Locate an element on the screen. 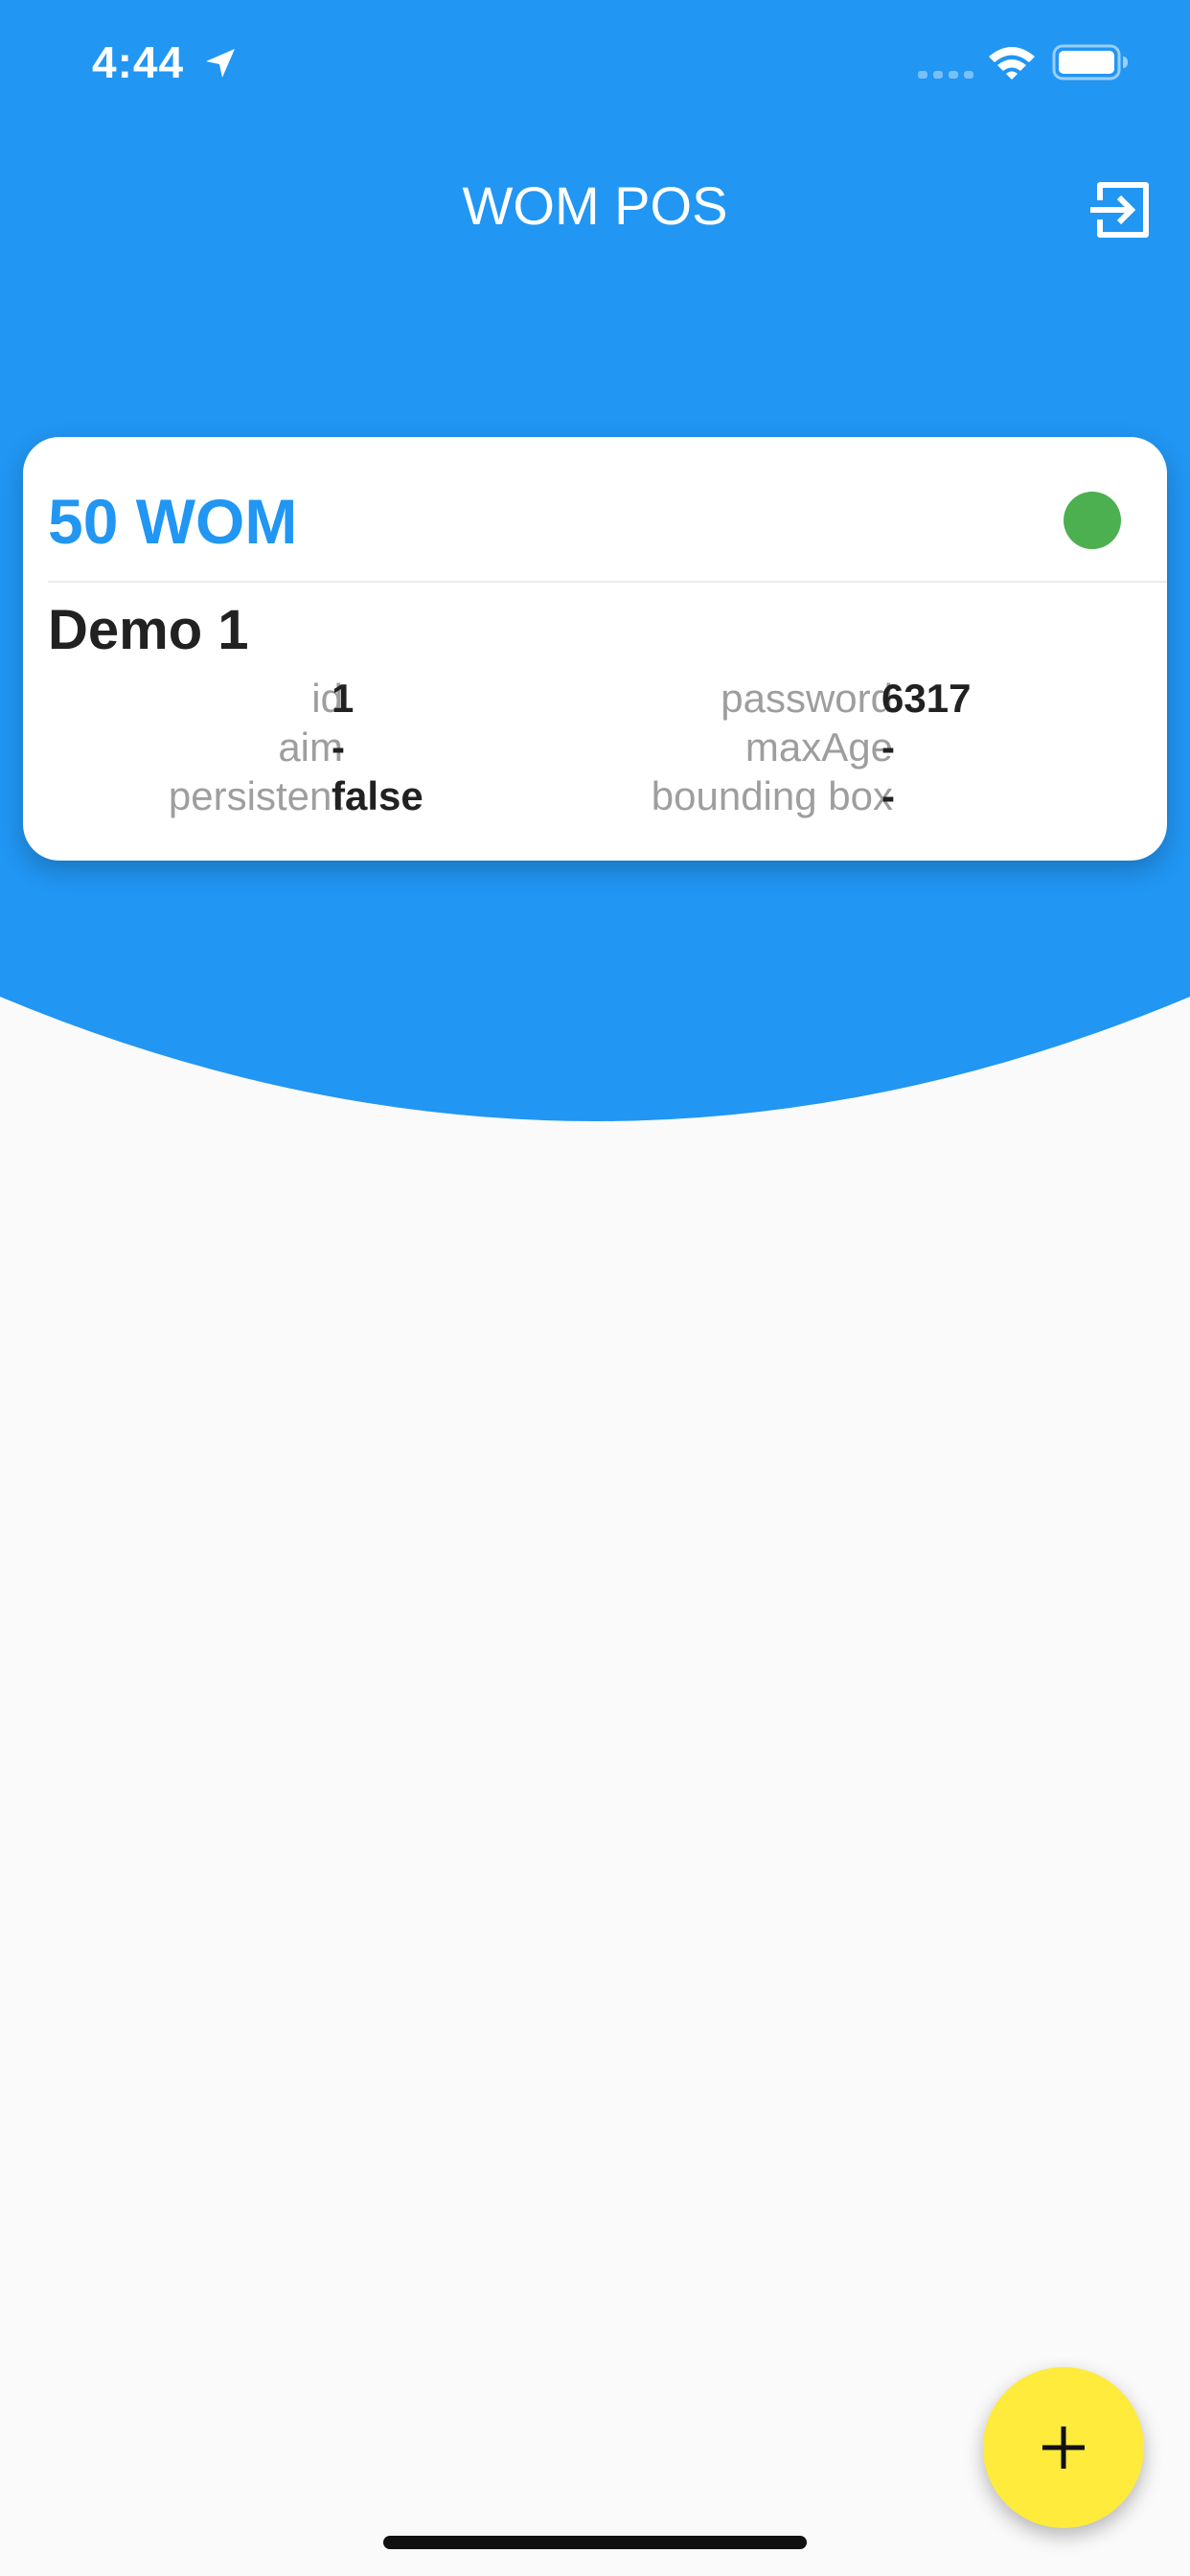  wifi-icon is located at coordinates (1012, 63).